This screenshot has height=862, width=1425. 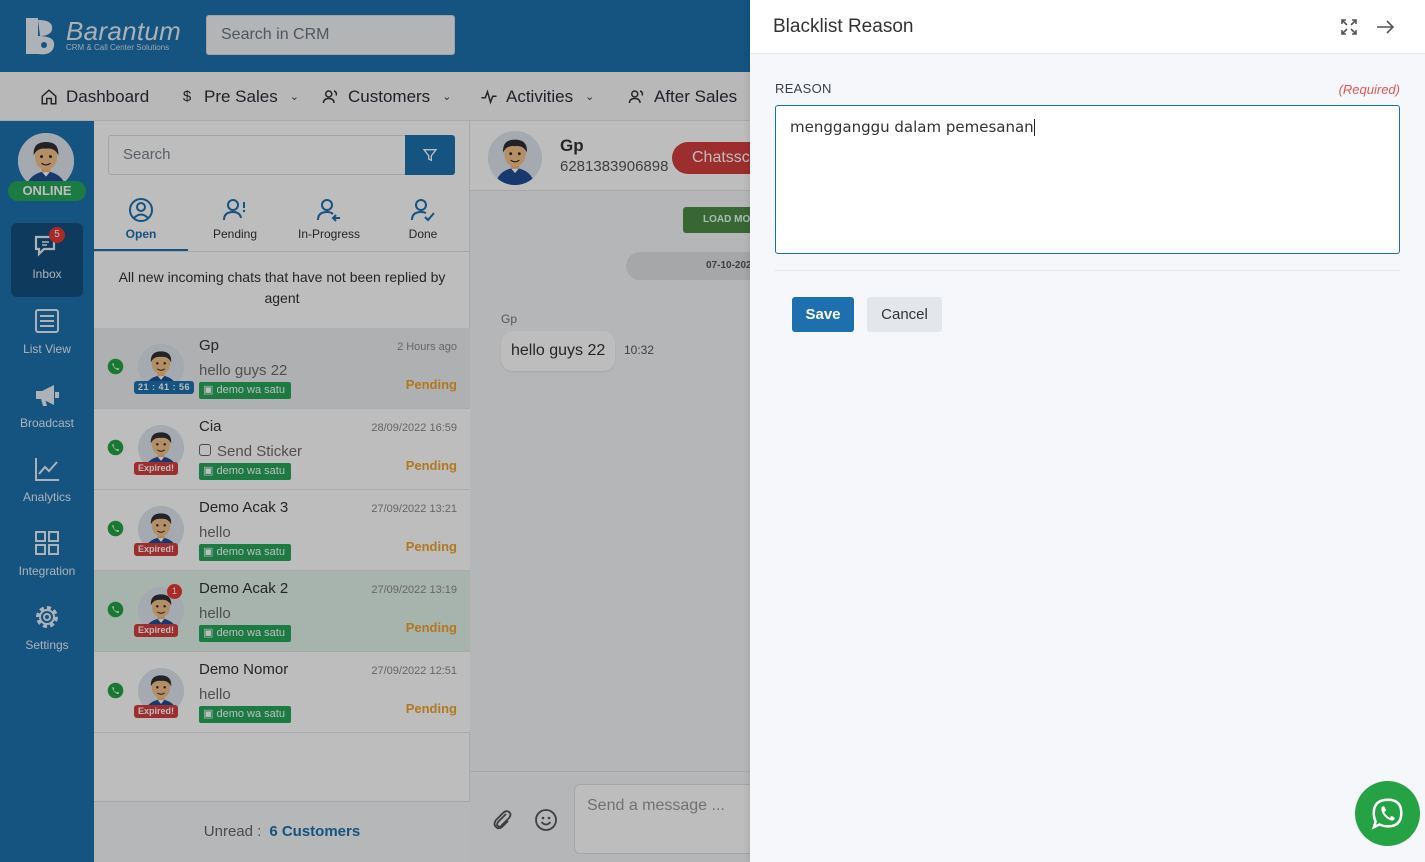 I want to click on whatsapp-fab-button, so click(x=1387, y=813).